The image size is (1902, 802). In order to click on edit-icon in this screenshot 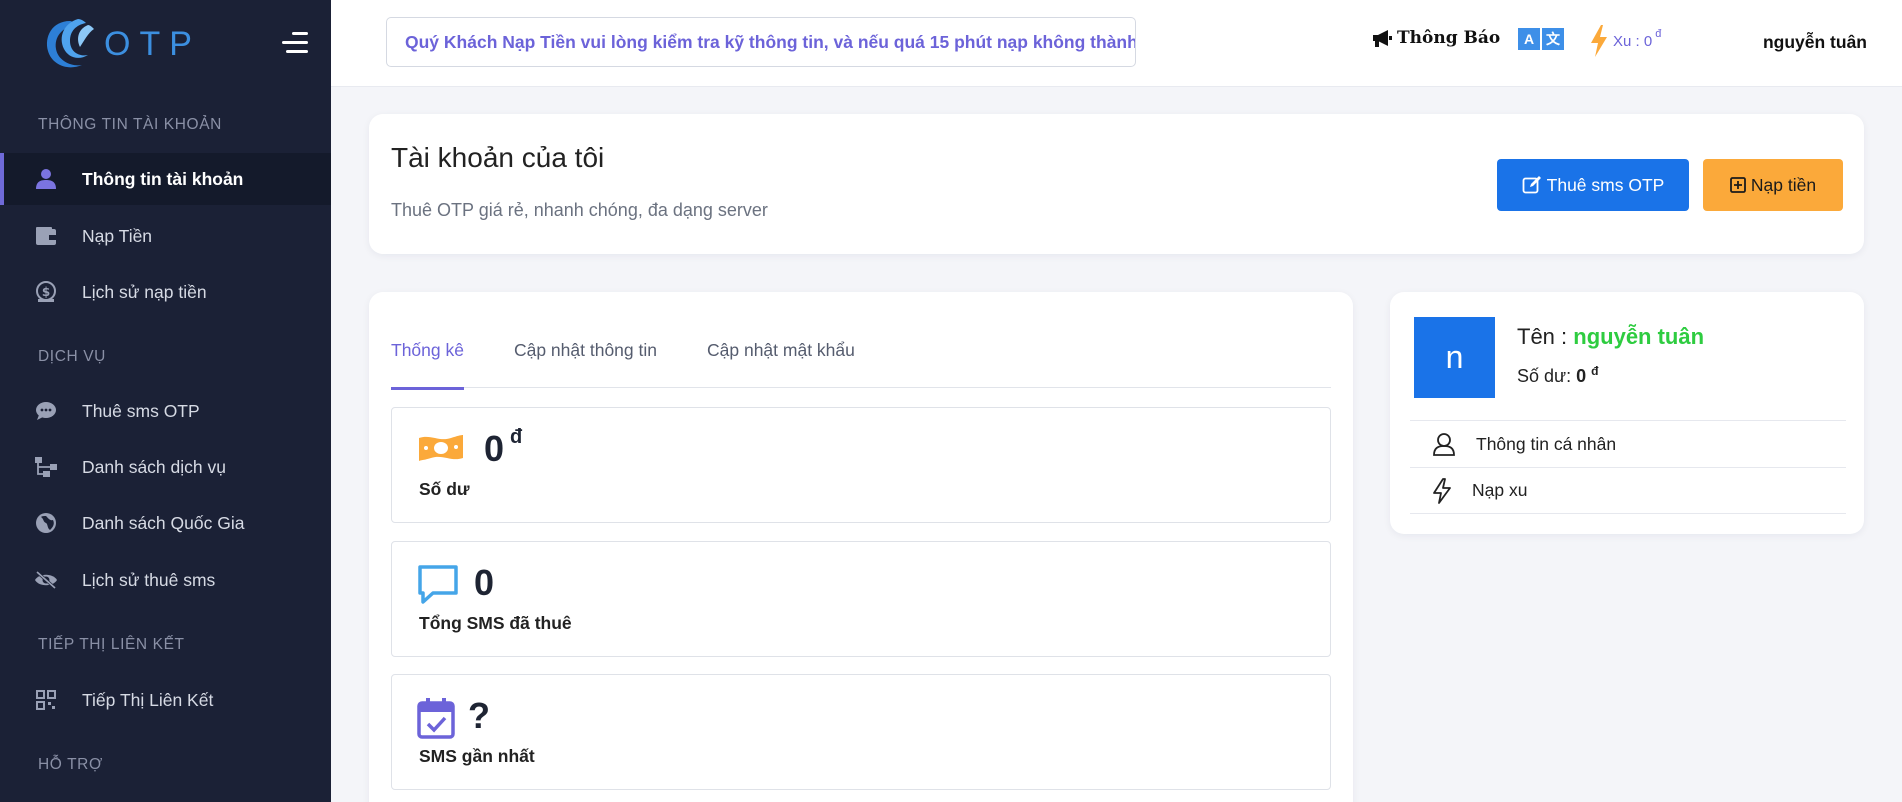, I will do `click(1531, 185)`.